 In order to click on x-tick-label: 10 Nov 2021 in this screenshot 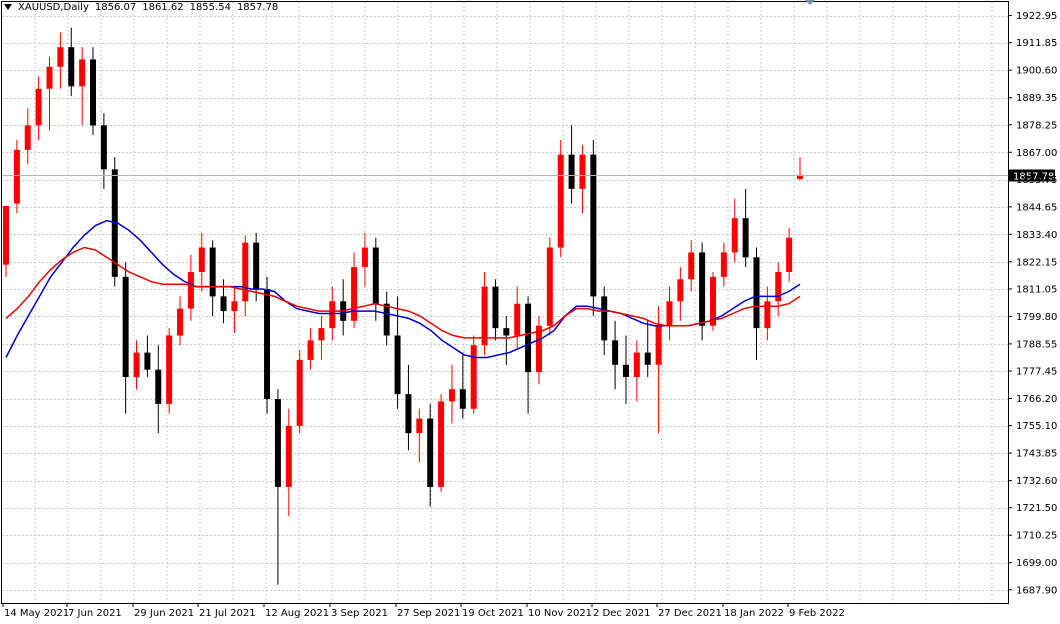, I will do `click(560, 613)`.